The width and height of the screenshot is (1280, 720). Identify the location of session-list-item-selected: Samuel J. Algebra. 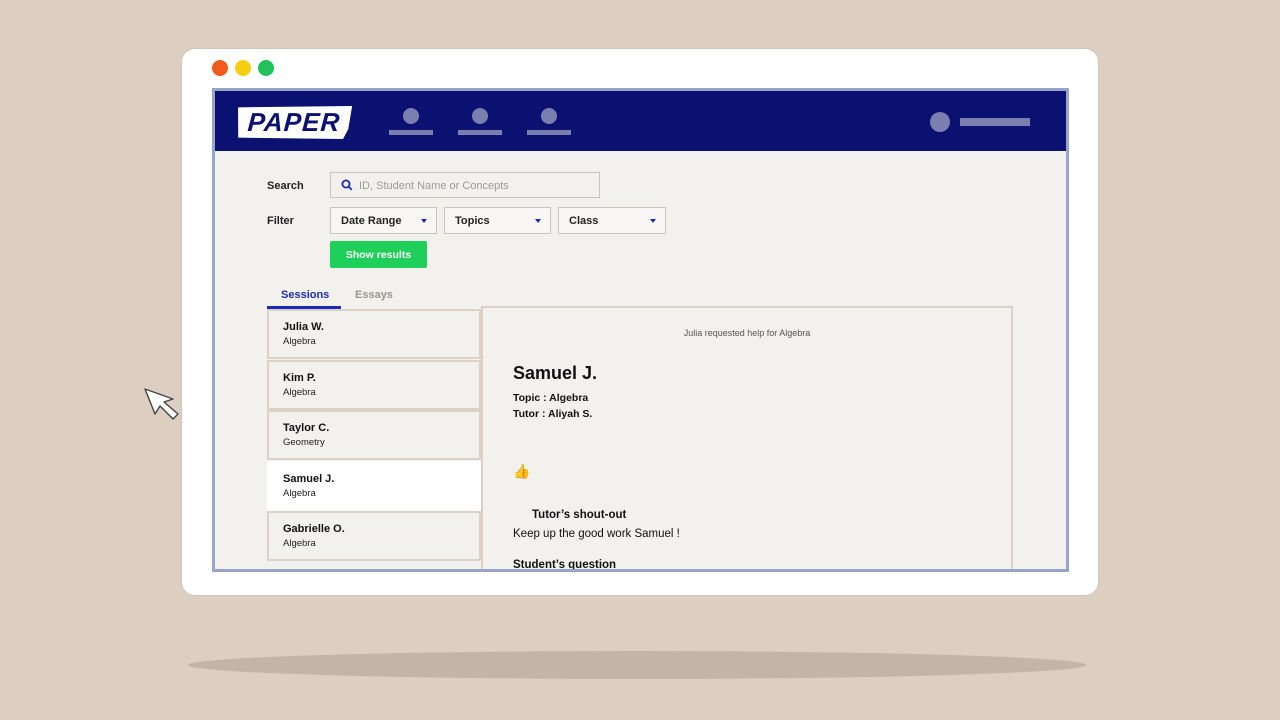
(375, 486).